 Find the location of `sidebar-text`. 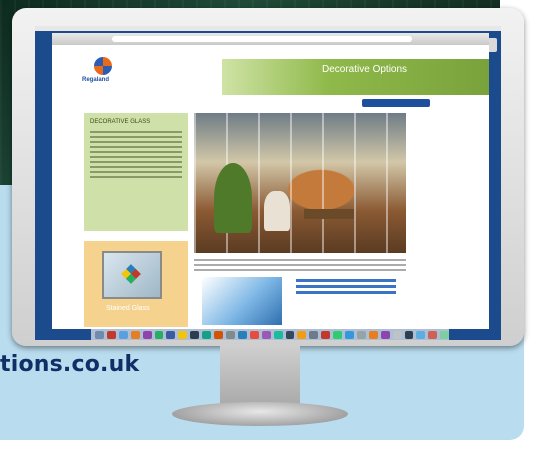

sidebar-text is located at coordinates (136, 156).